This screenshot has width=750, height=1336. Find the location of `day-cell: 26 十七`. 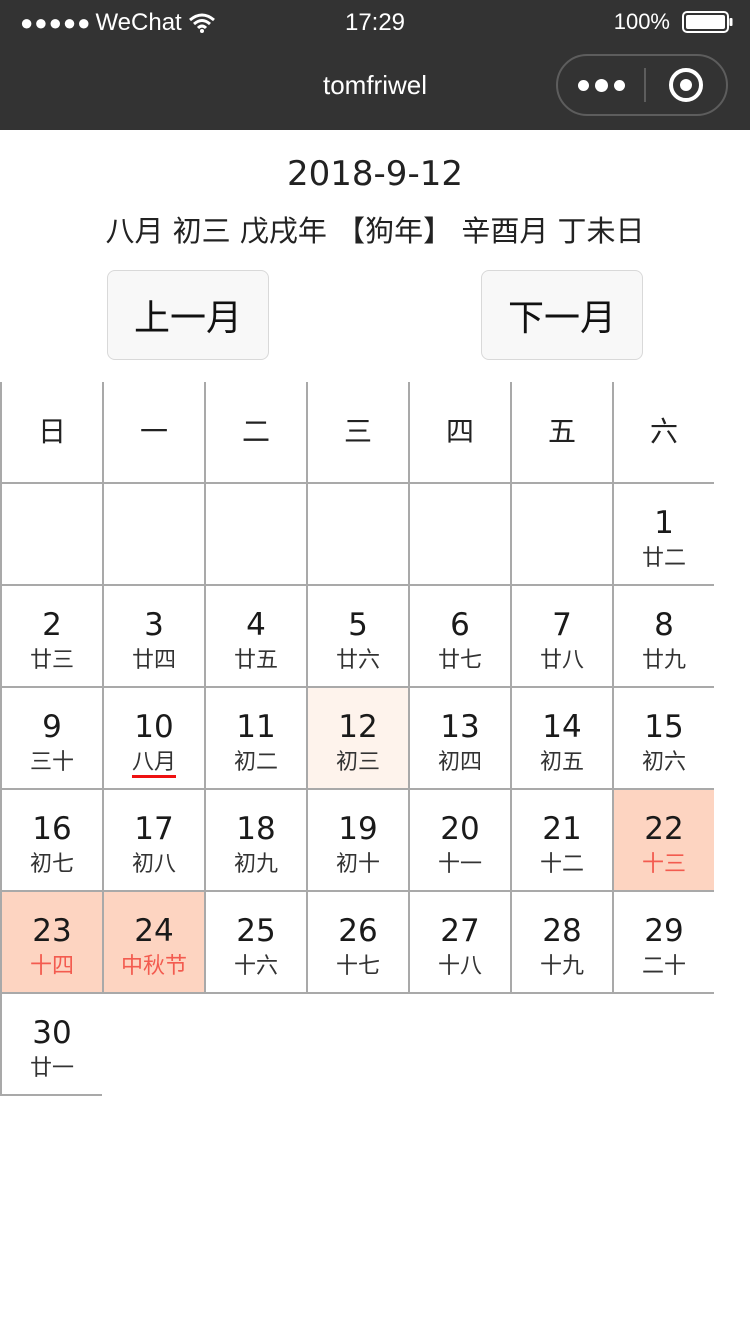

day-cell: 26 十七 is located at coordinates (357, 943).